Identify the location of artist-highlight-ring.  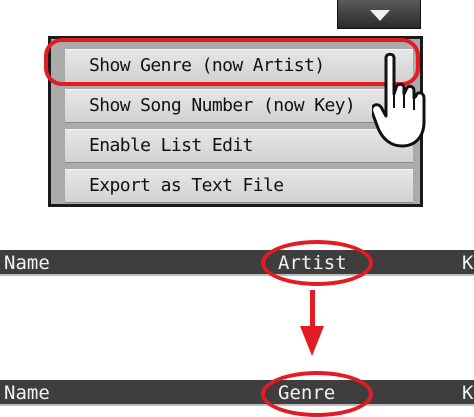
(317, 263).